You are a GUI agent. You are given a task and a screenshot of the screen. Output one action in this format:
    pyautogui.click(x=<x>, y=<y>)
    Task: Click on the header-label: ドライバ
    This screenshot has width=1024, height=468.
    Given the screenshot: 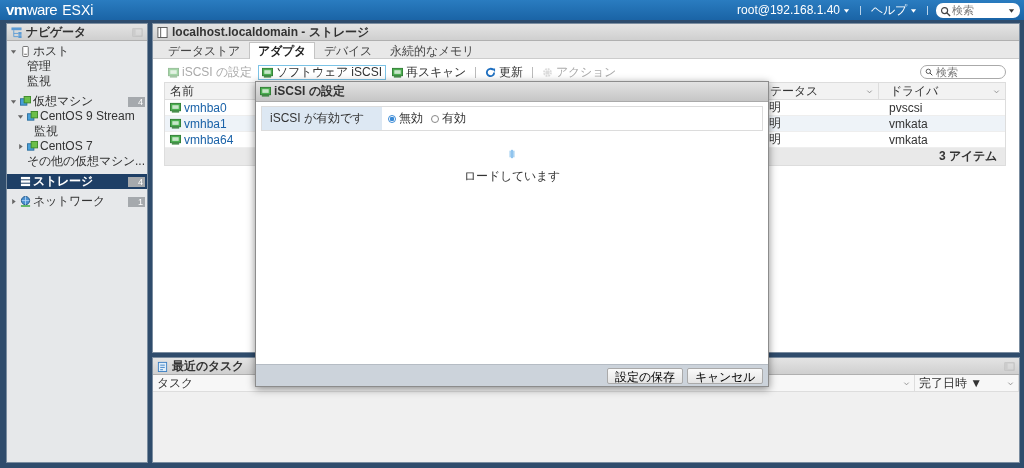 What is the action you would take?
    pyautogui.click(x=914, y=91)
    